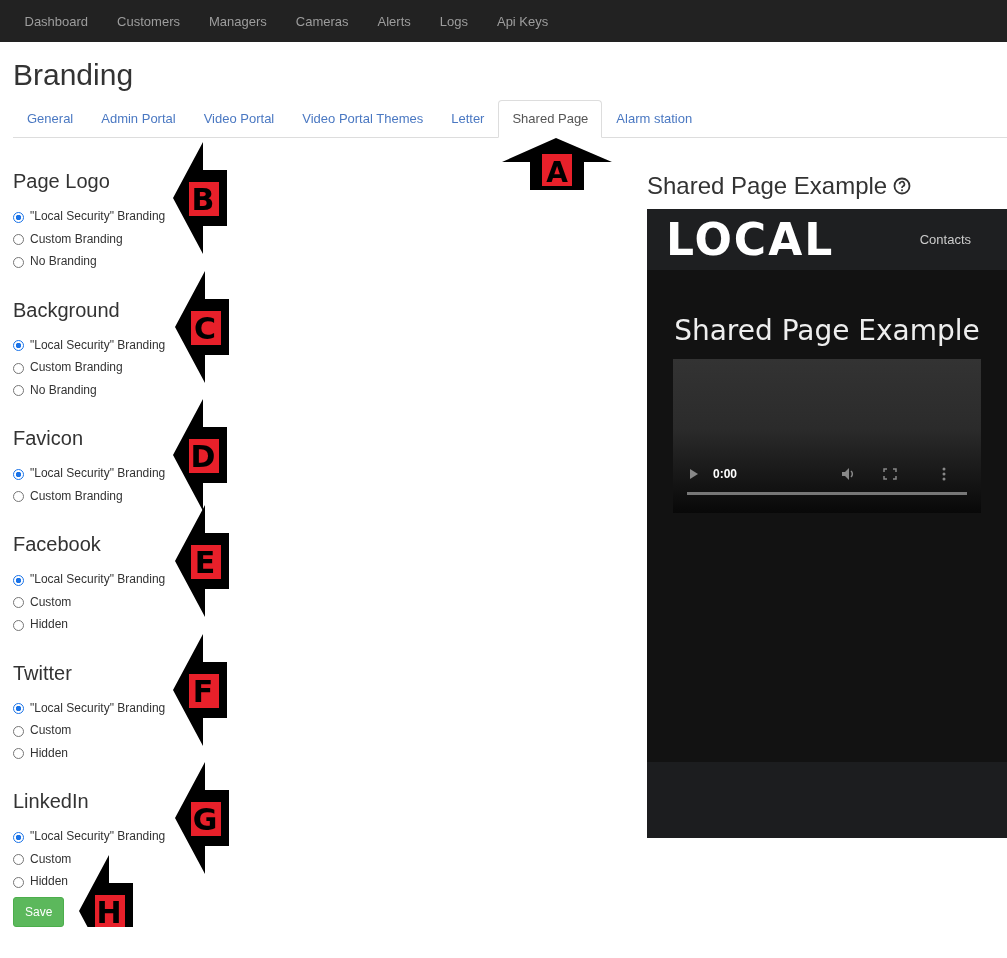 The width and height of the screenshot is (1007, 958). Describe the element at coordinates (138, 119) in the screenshot. I see `tab: Admin Portal` at that location.